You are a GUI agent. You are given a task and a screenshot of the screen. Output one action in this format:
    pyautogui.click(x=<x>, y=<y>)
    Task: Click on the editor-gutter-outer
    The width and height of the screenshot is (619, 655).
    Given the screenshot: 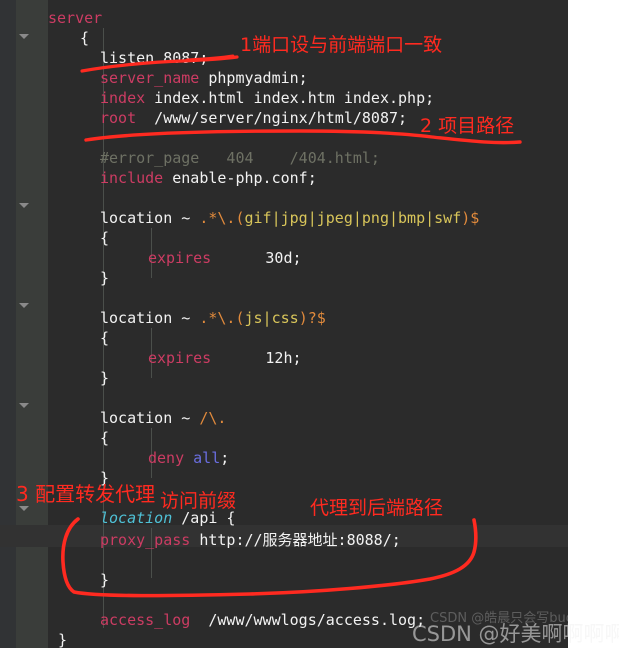 What is the action you would take?
    pyautogui.click(x=8, y=324)
    